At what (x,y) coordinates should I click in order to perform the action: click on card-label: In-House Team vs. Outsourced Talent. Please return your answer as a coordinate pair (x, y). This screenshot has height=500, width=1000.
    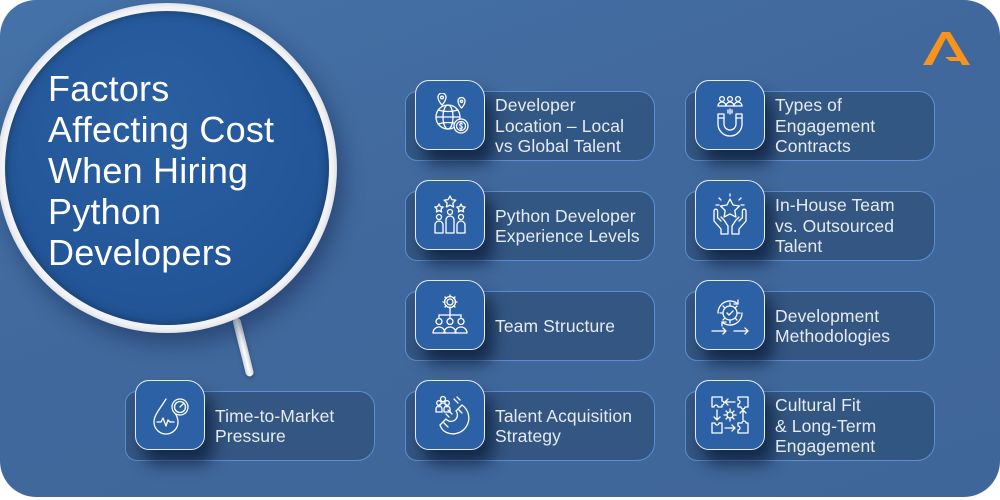
    Looking at the image, I should click on (857, 226).